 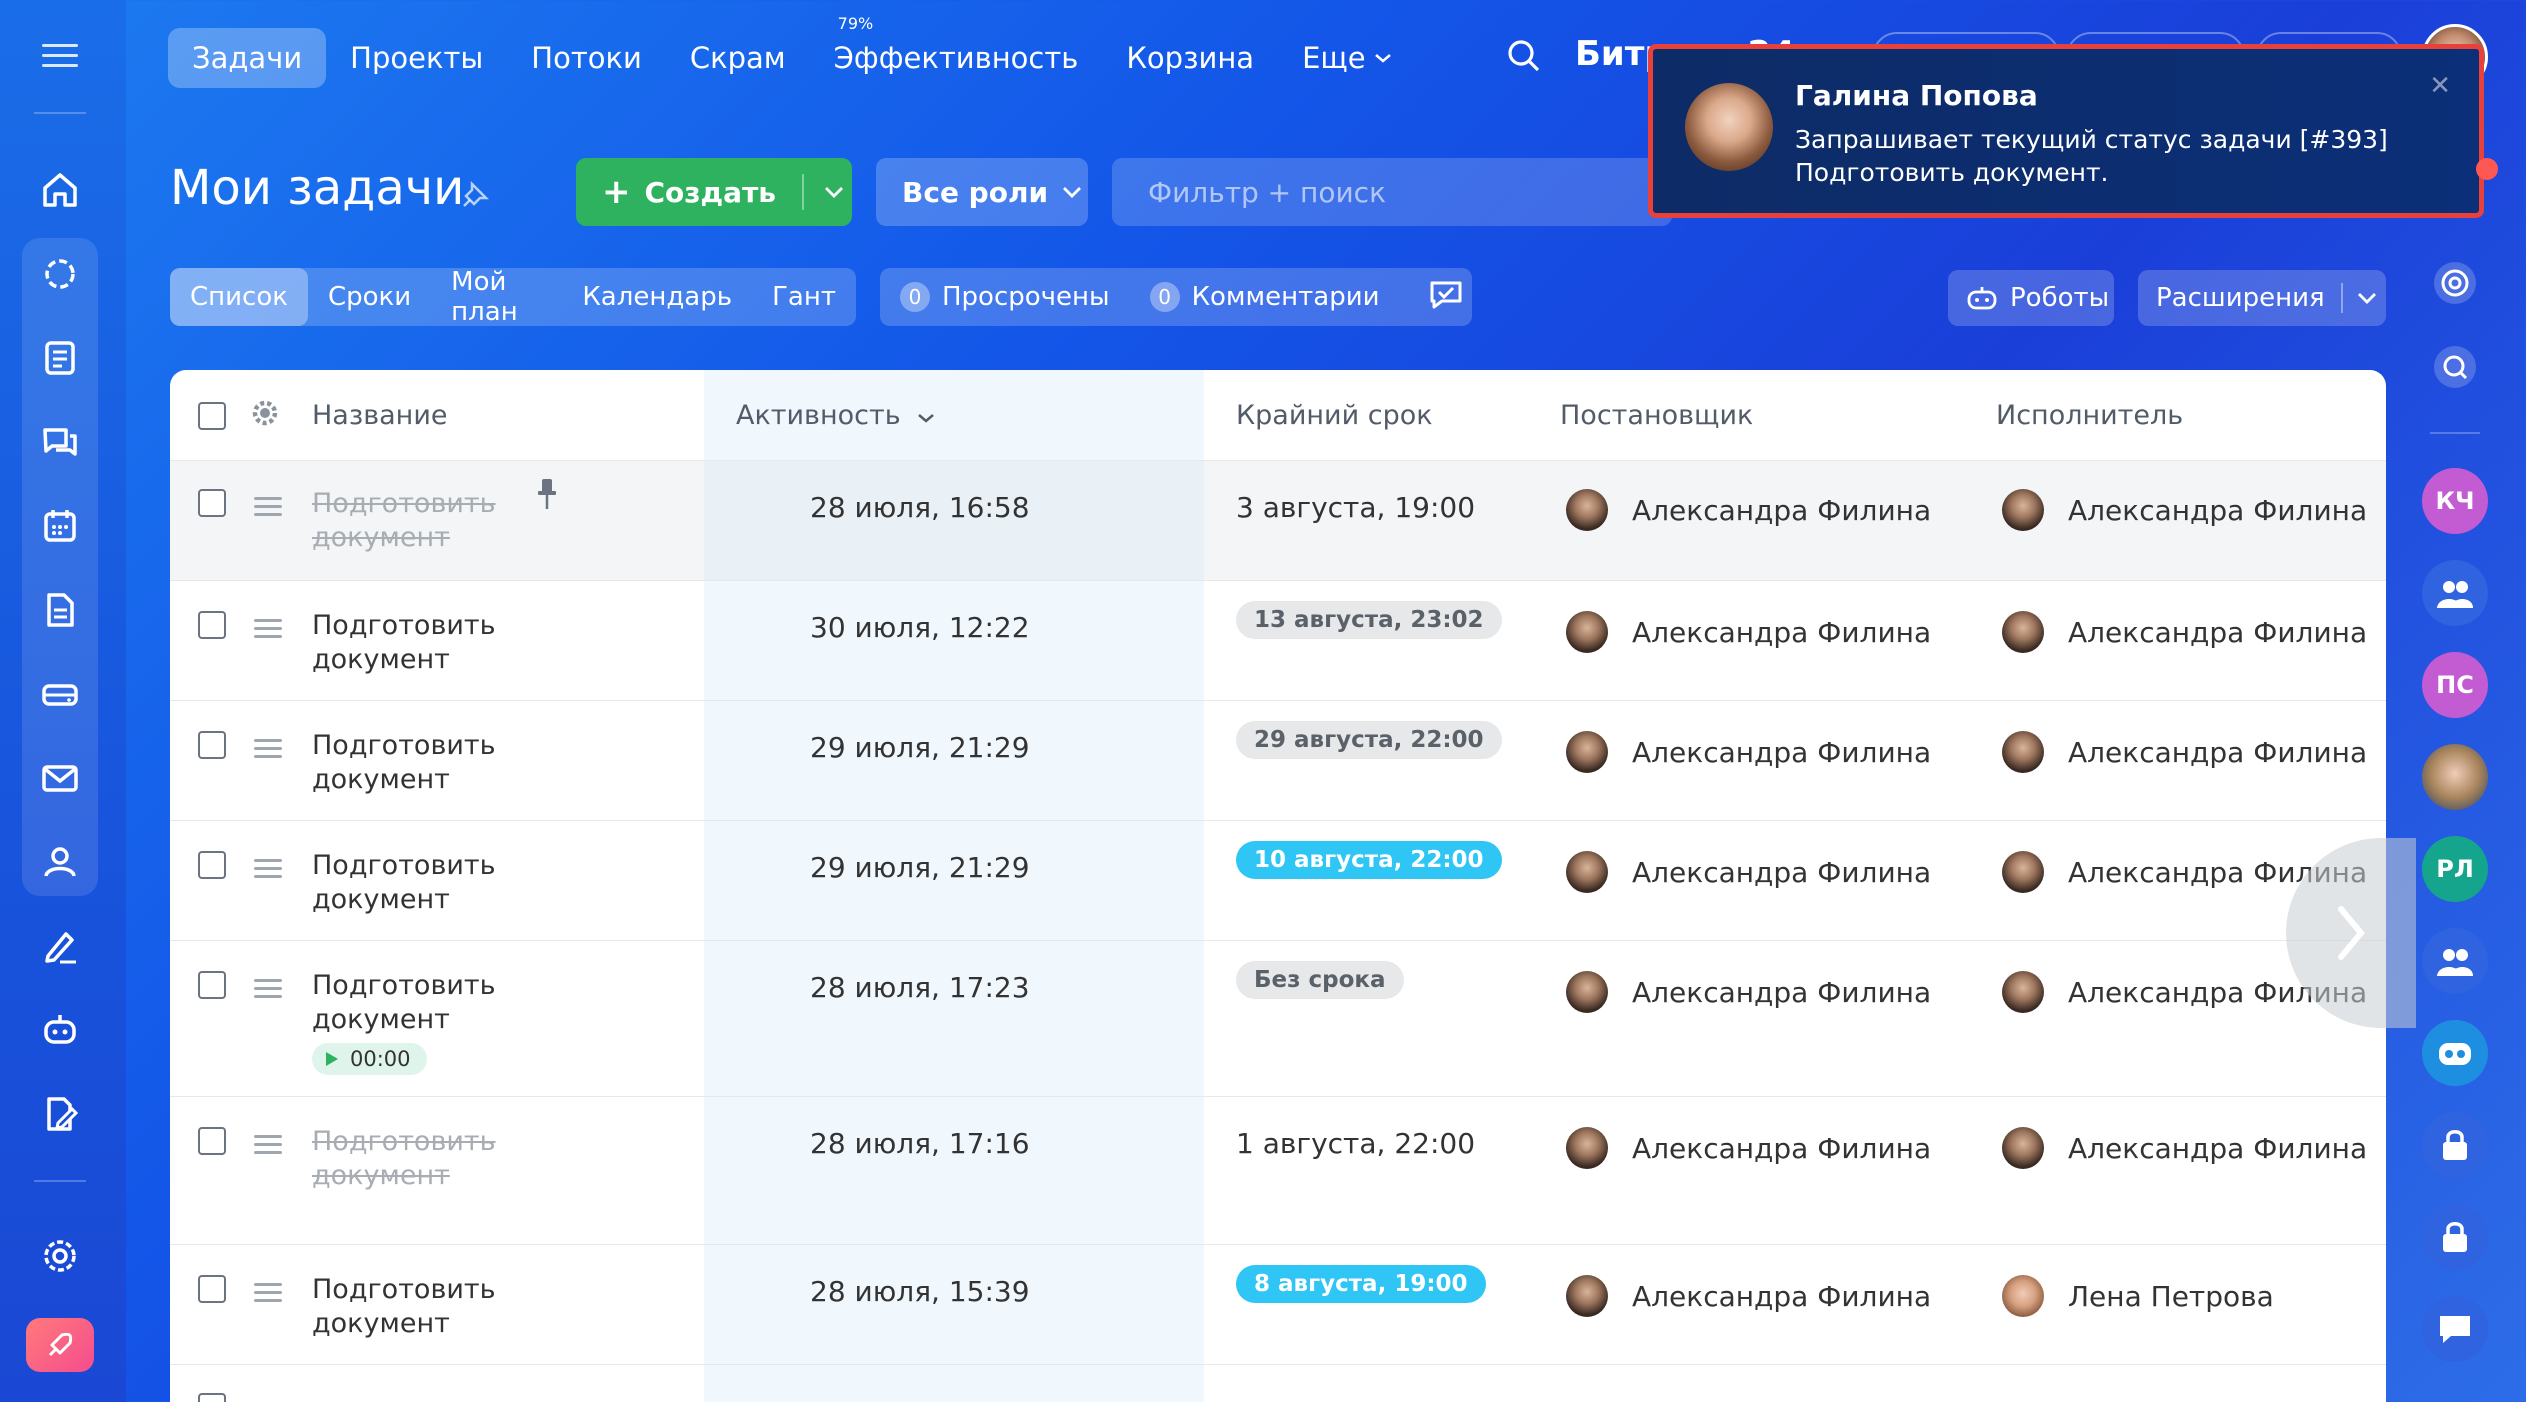 I want to click on extensions-button: Расширения, so click(x=2262, y=298).